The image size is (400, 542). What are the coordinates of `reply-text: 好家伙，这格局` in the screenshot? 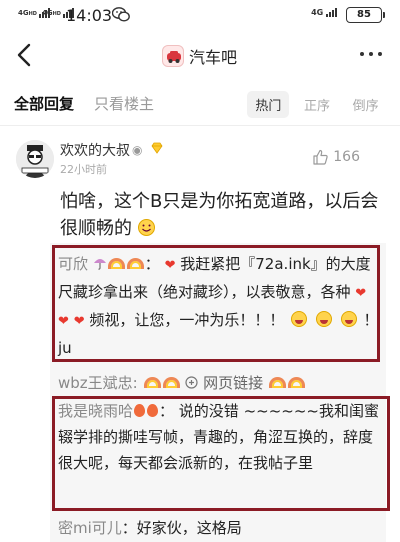 It's located at (189, 528).